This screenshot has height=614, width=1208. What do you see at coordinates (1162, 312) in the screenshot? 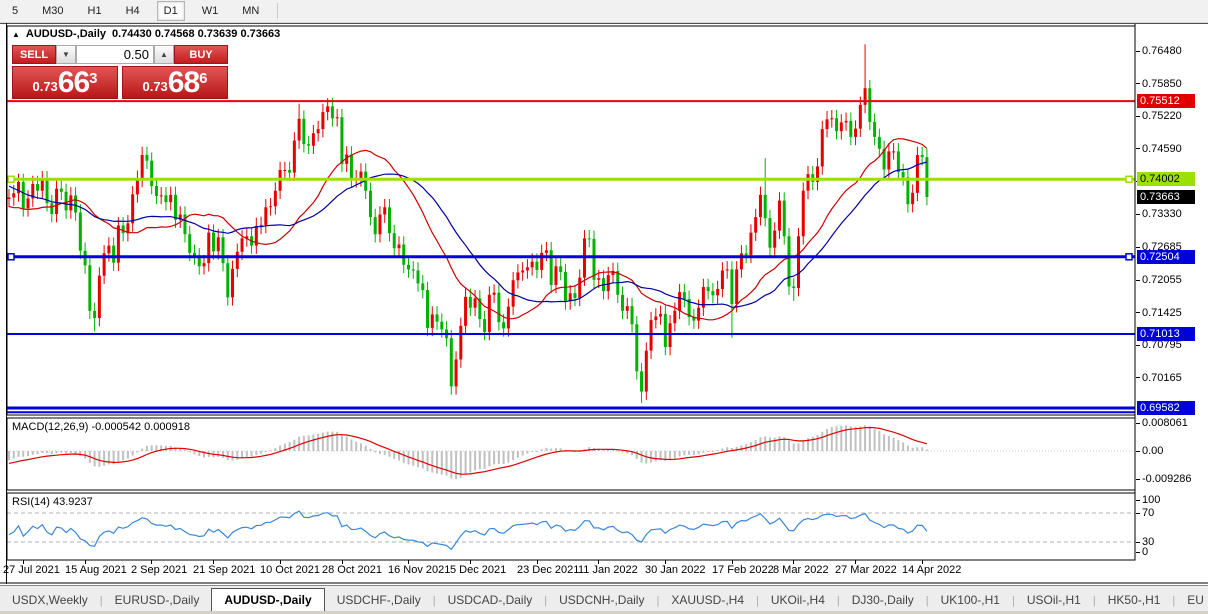
I see `price-tick-label: 0.71425` at bounding box center [1162, 312].